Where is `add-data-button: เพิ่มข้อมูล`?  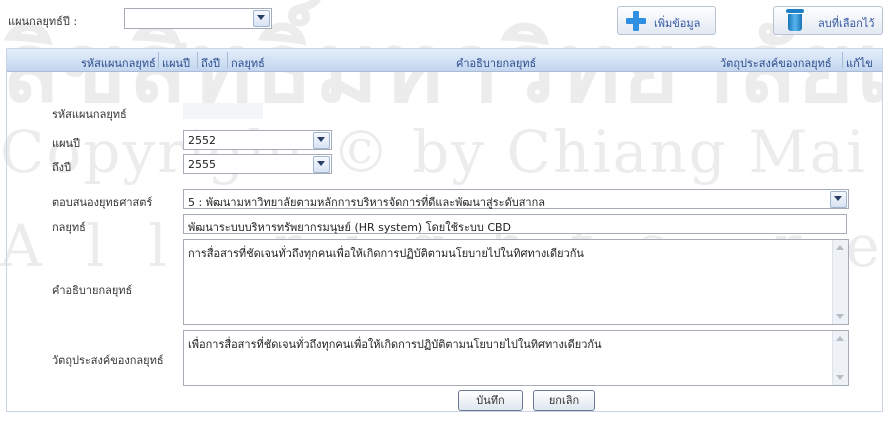
add-data-button: เพิ่มข้อมูล is located at coordinates (666, 20).